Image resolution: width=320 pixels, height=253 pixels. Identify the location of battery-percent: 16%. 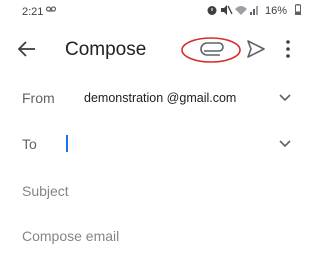
(276, 11).